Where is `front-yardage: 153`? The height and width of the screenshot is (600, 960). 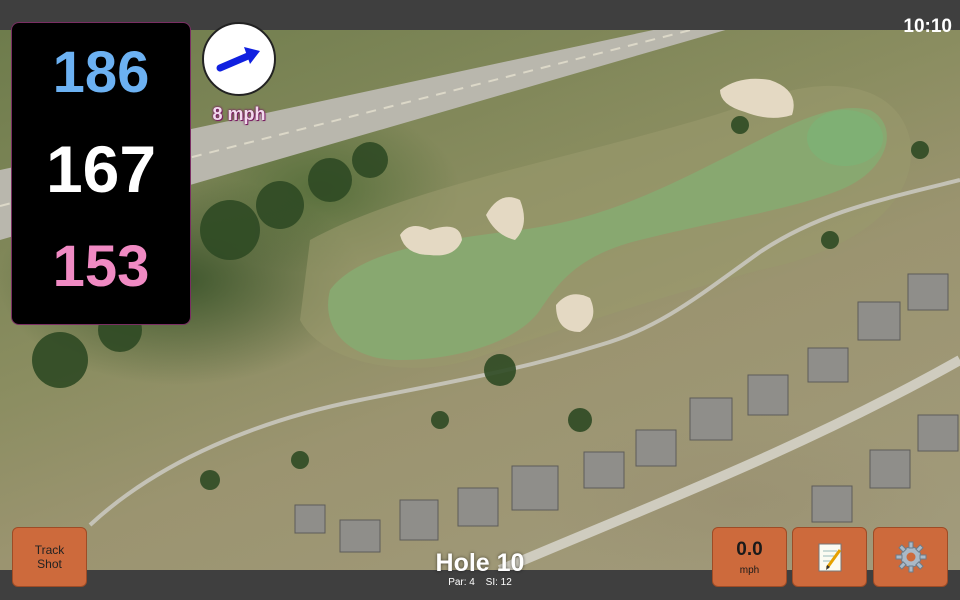
front-yardage: 153 is located at coordinates (101, 266).